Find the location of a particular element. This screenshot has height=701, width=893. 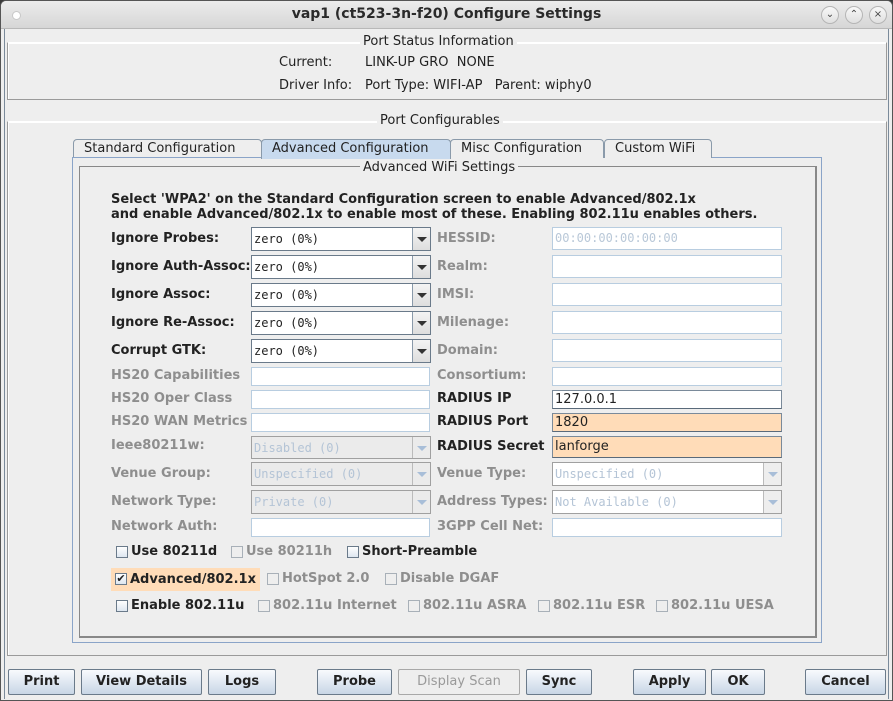

driver-info-label: Driver Info: is located at coordinates (316, 85).